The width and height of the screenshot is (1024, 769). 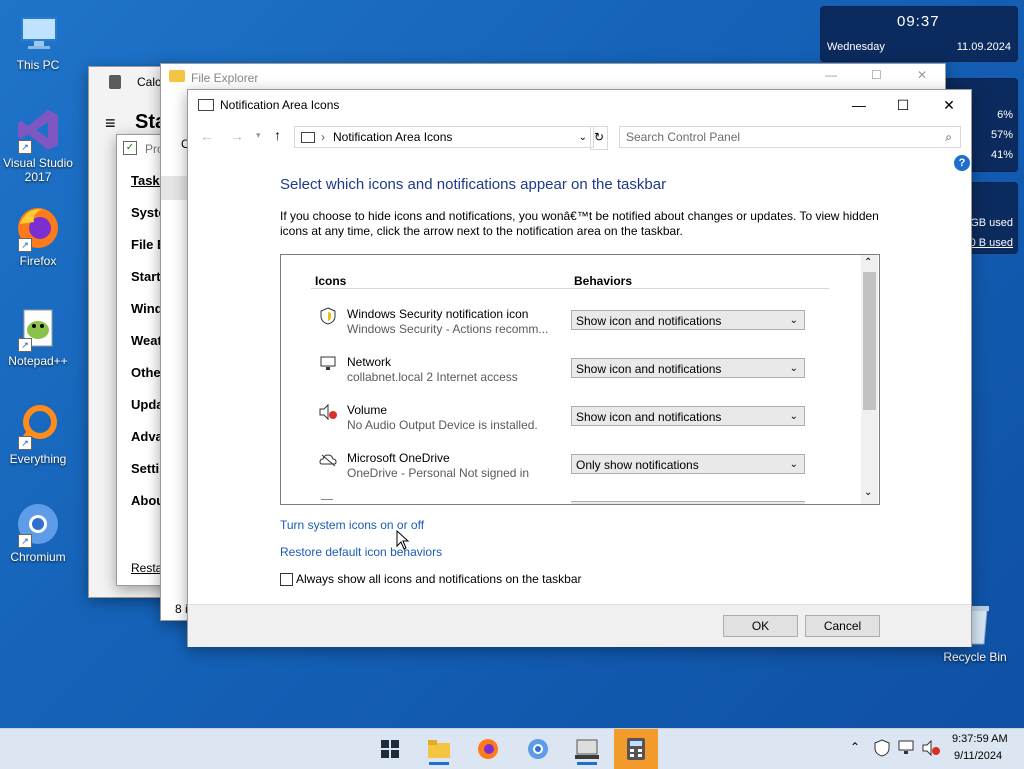 I want to click on ok-button: OK, so click(x=760, y=626).